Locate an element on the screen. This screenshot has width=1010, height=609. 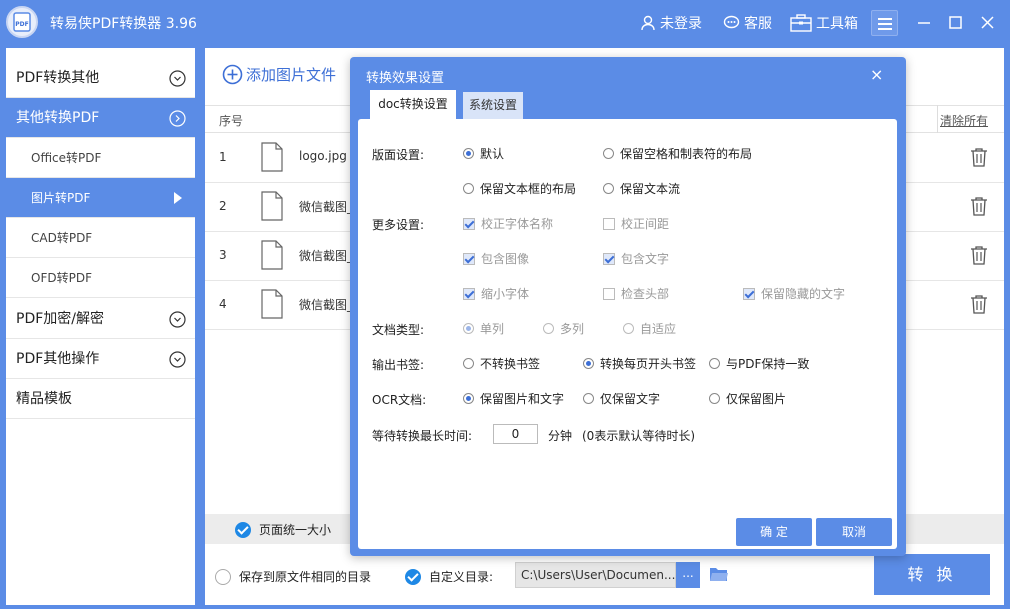
fix-font-name-checkbox: 校正字体名称 is located at coordinates (508, 223).